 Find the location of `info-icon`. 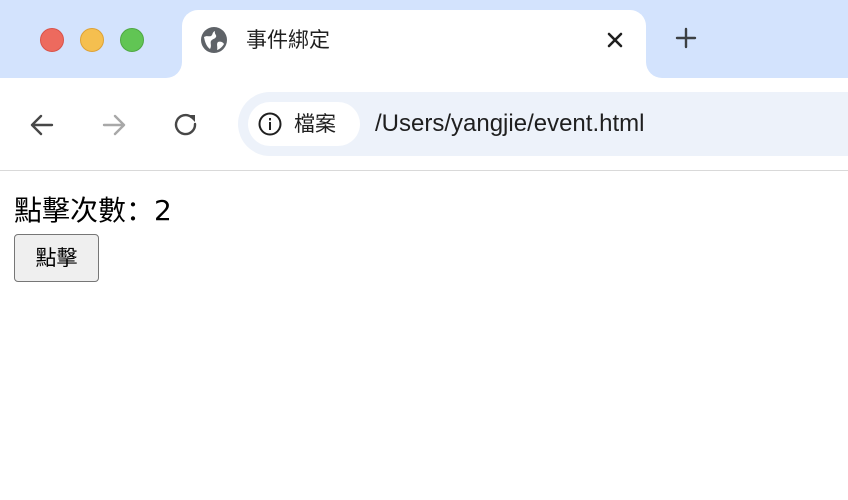

info-icon is located at coordinates (270, 124).